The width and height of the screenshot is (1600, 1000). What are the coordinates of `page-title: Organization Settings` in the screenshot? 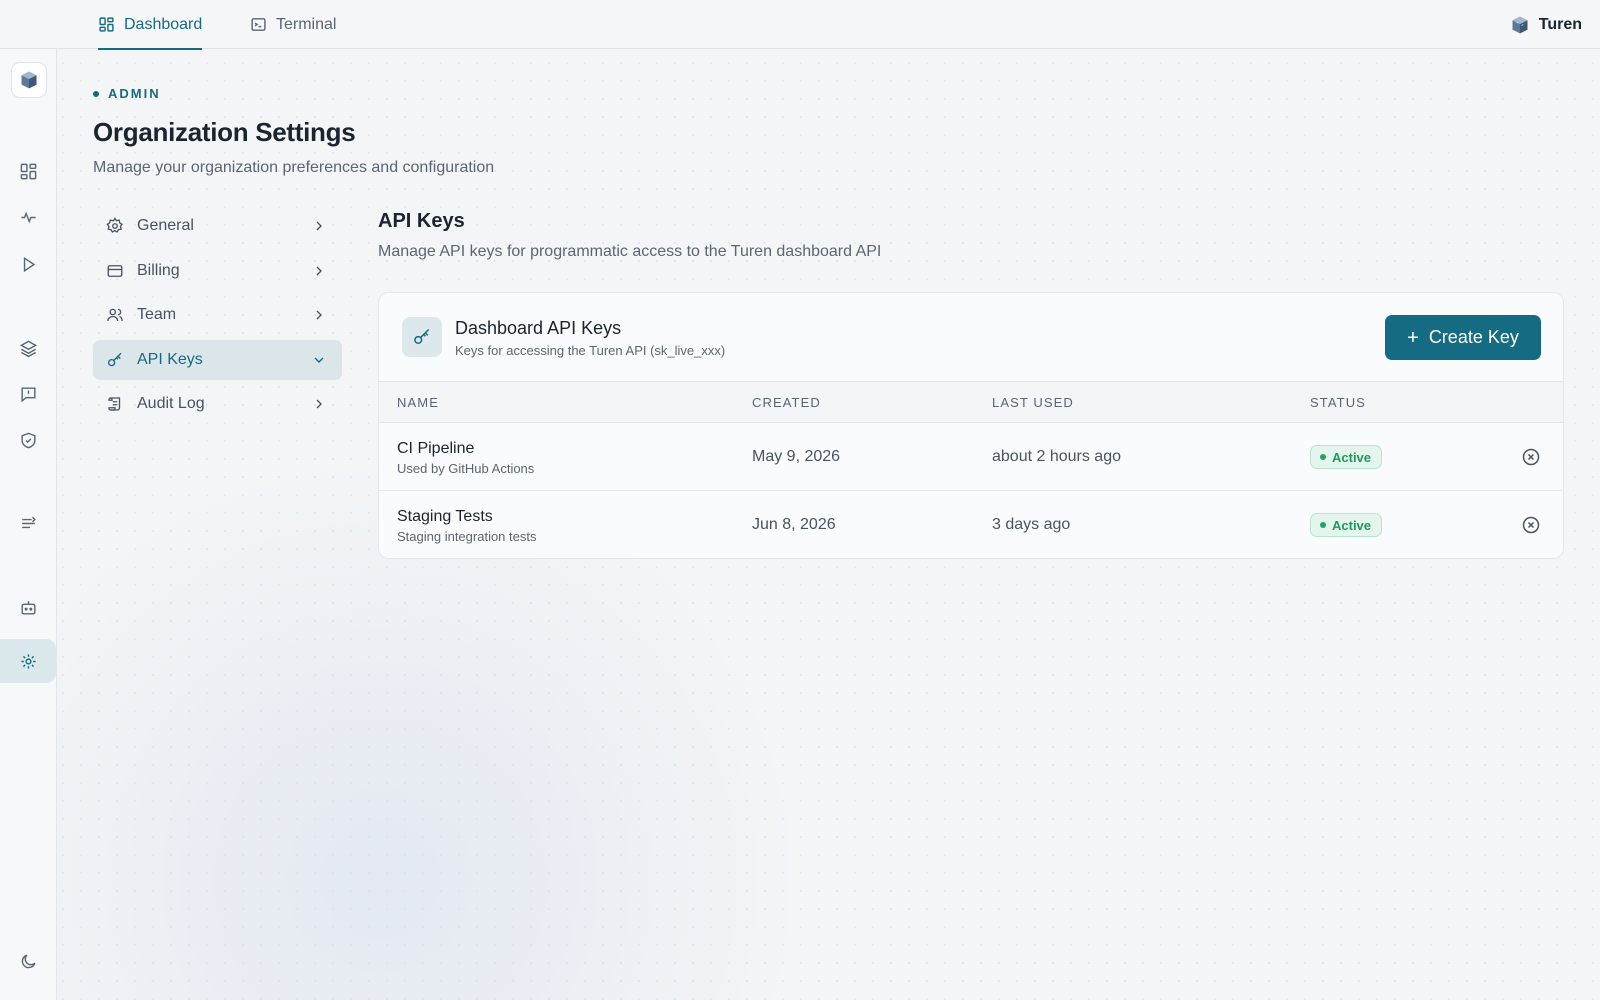 It's located at (224, 132).